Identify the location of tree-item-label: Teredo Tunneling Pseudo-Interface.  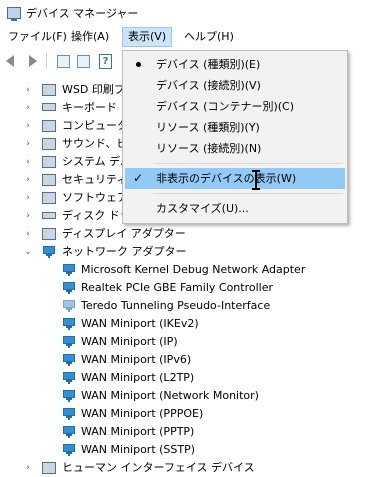
(176, 305).